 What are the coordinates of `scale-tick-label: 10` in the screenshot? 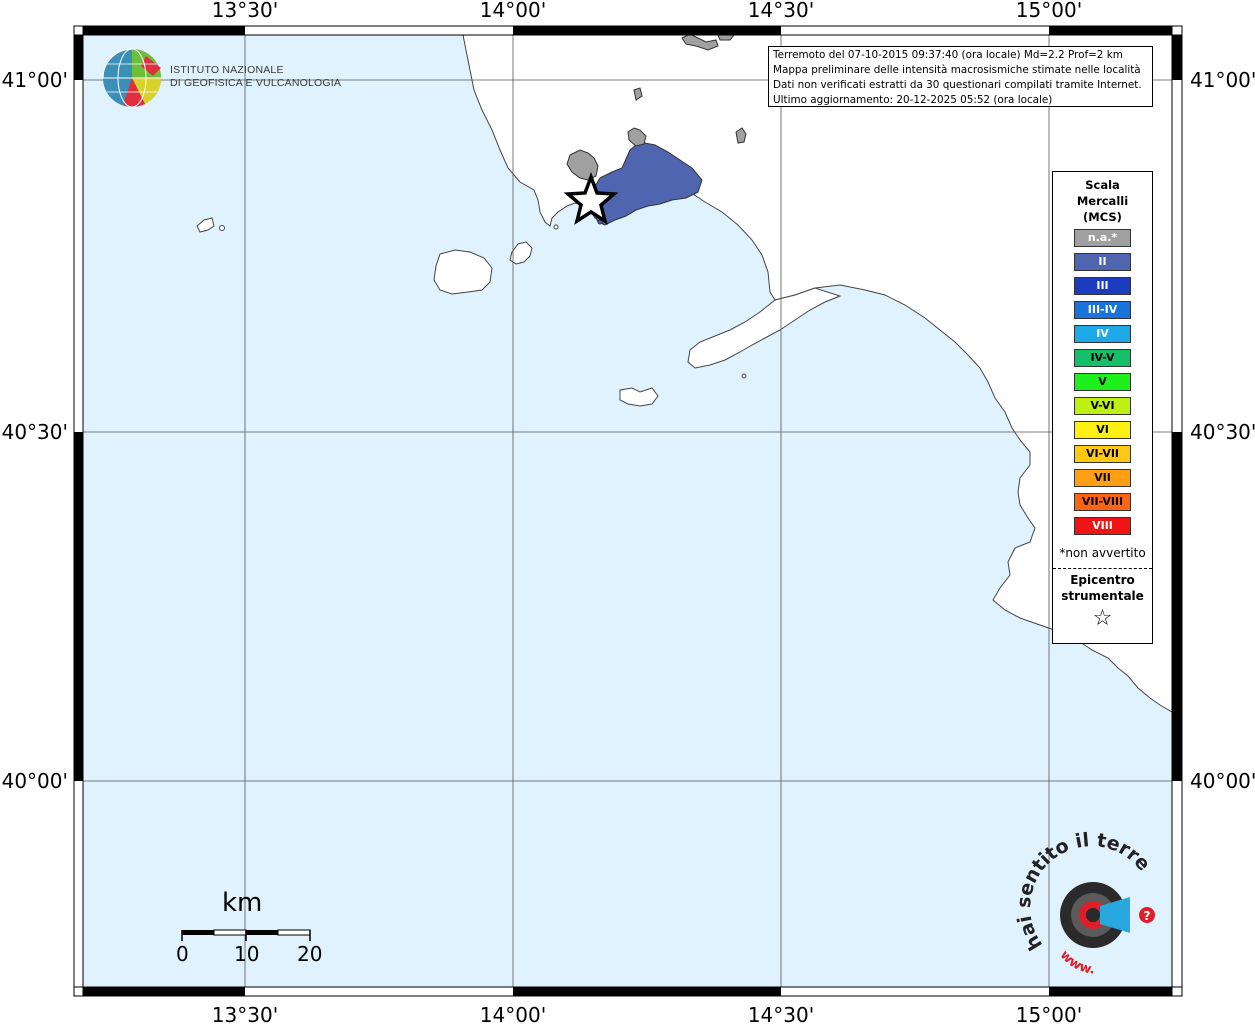 It's located at (247, 954).